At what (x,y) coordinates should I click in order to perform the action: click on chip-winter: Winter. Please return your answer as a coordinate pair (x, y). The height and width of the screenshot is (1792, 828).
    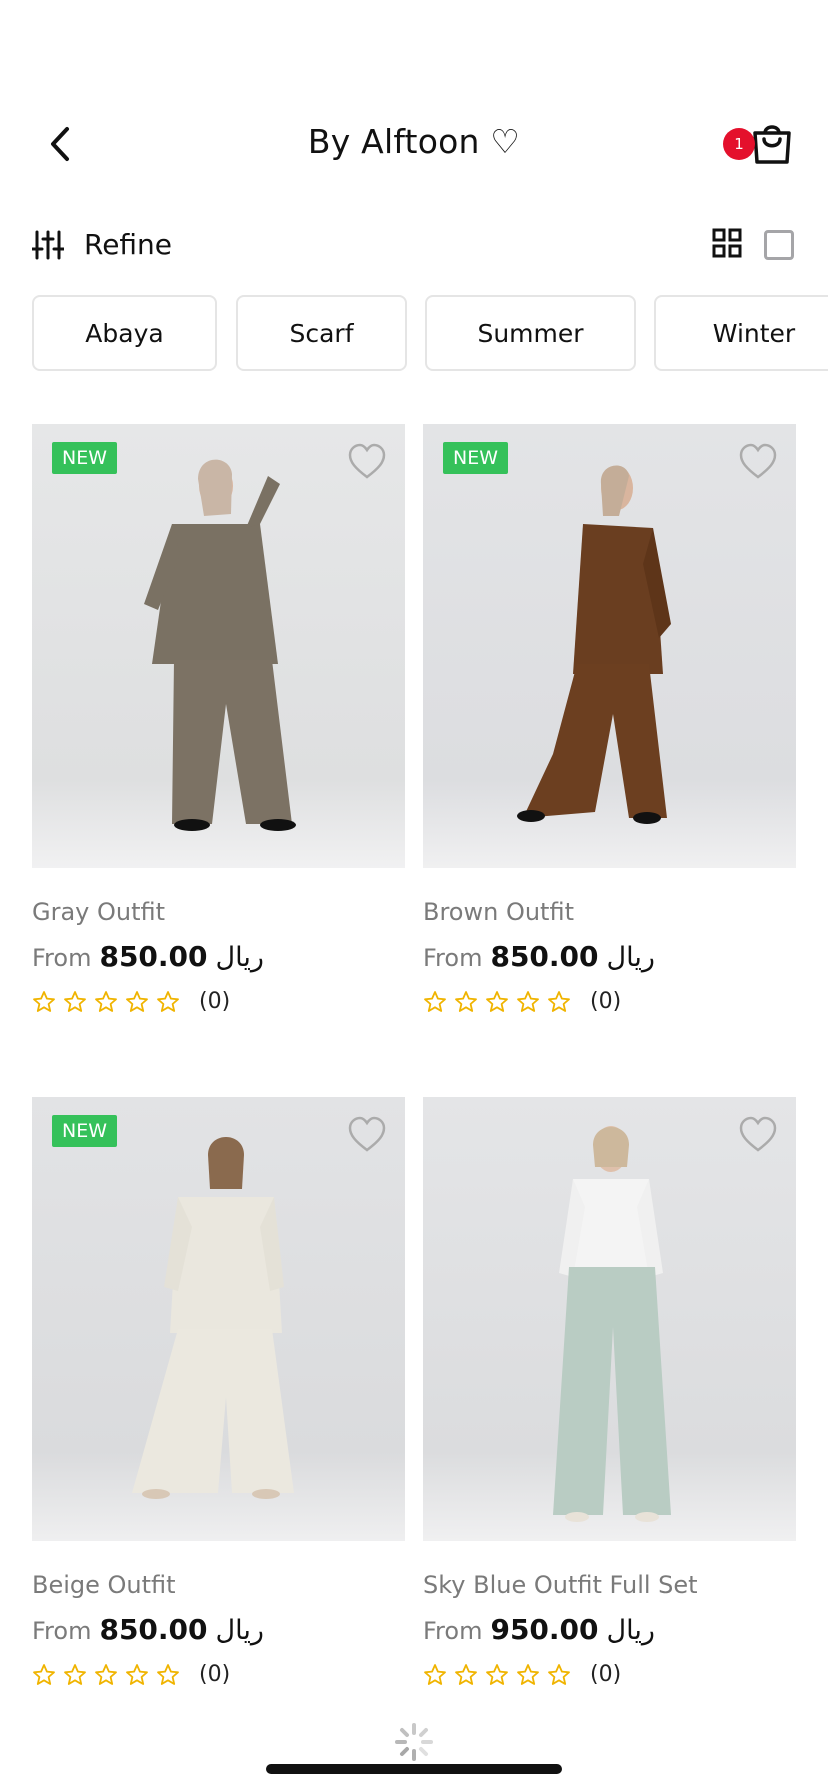
    Looking at the image, I should click on (741, 333).